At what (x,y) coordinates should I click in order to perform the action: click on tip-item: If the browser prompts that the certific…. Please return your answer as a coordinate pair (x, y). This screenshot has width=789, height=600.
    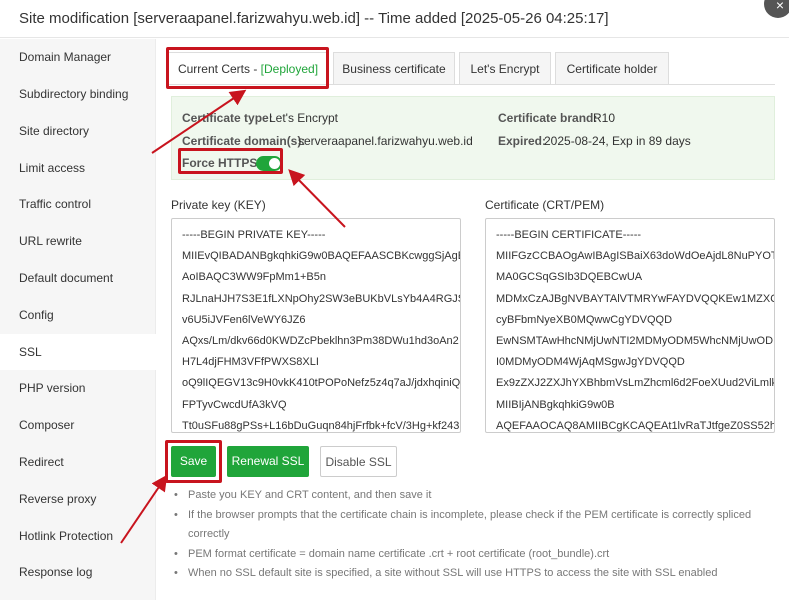
    Looking at the image, I should click on (469, 525).